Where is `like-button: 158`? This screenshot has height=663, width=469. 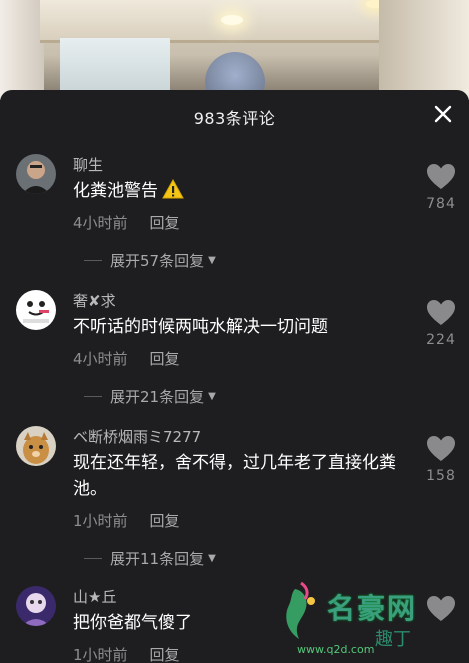 like-button: 158 is located at coordinates (441, 460).